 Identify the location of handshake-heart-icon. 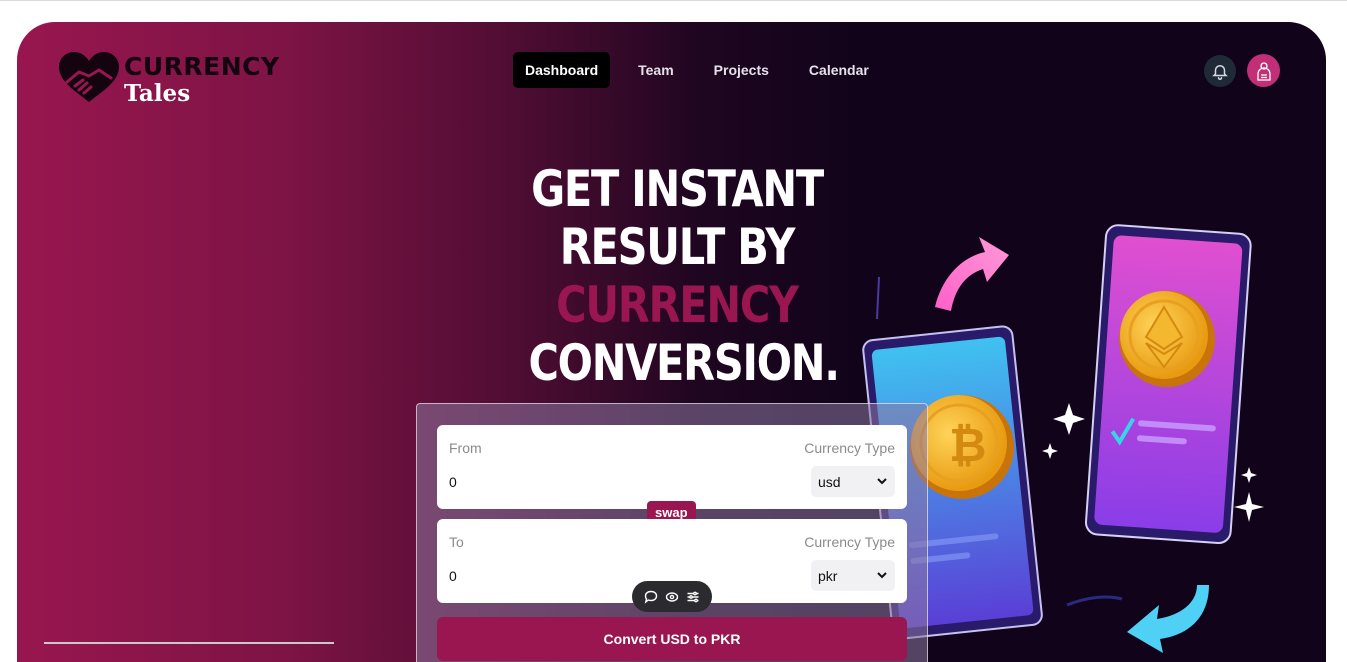
(89, 77).